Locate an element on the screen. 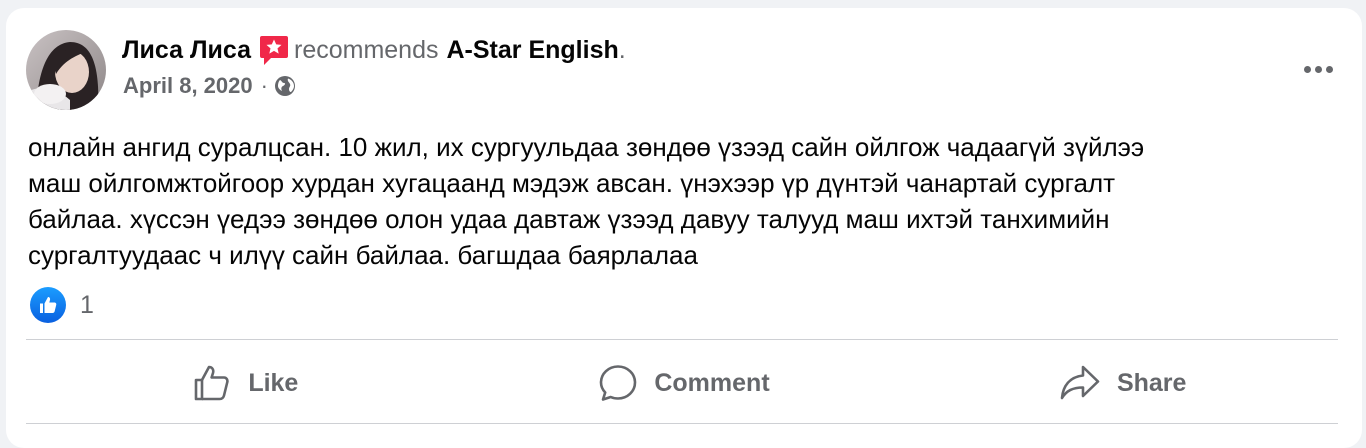 This screenshot has width=1366, height=448. share-button-label: Share is located at coordinates (1151, 382).